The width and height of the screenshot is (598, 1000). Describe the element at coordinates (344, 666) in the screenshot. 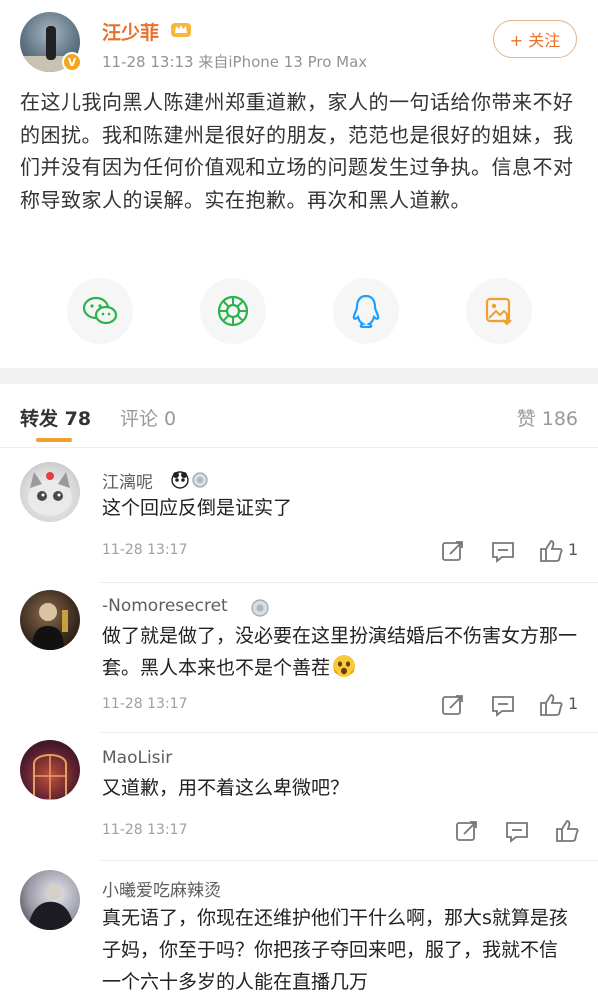

I see `scared-emoji-icon` at that location.